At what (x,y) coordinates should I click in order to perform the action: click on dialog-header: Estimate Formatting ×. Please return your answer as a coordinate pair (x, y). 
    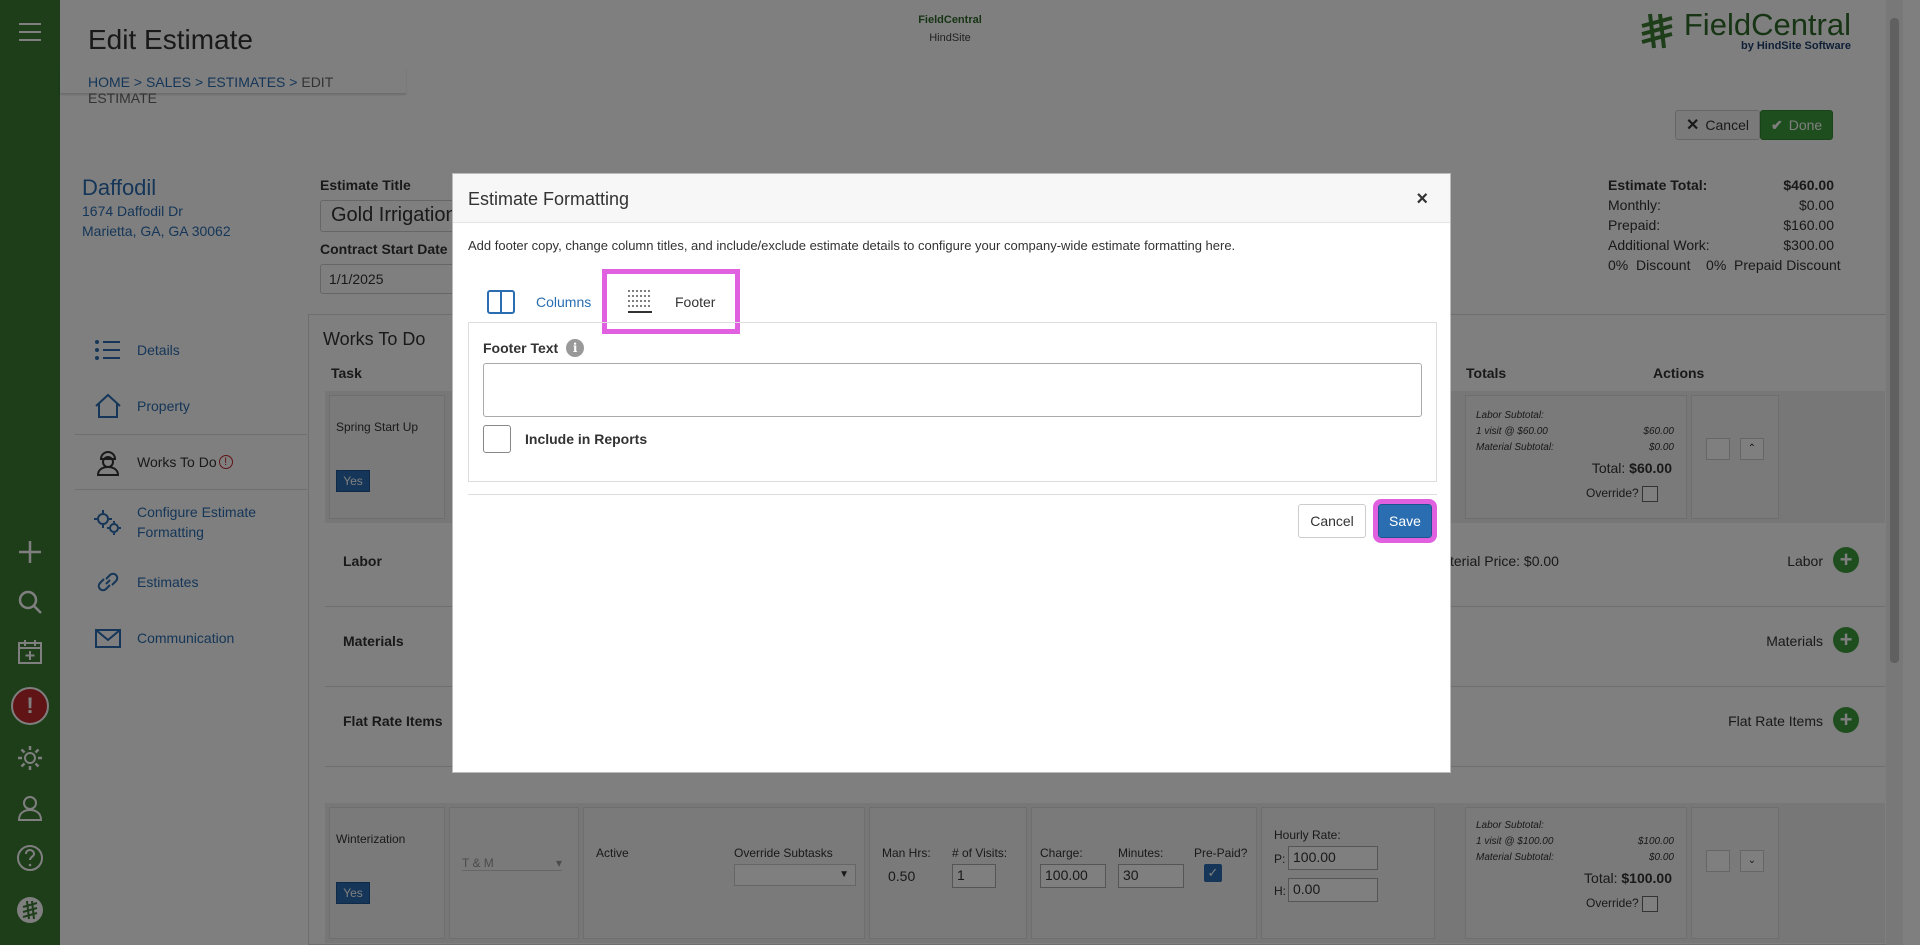
    Looking at the image, I should click on (951, 198).